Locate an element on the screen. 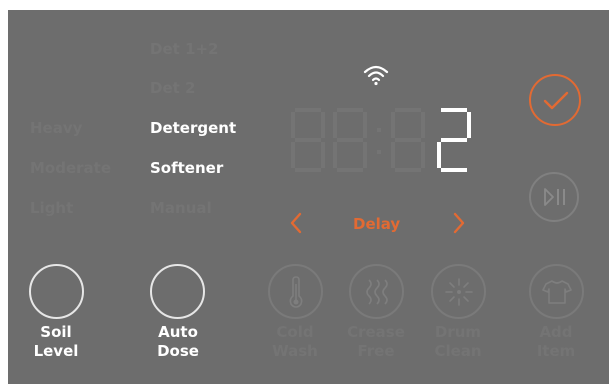 The width and height of the screenshot is (609, 384). crease-free-label: Crease Free is located at coordinates (376, 341).